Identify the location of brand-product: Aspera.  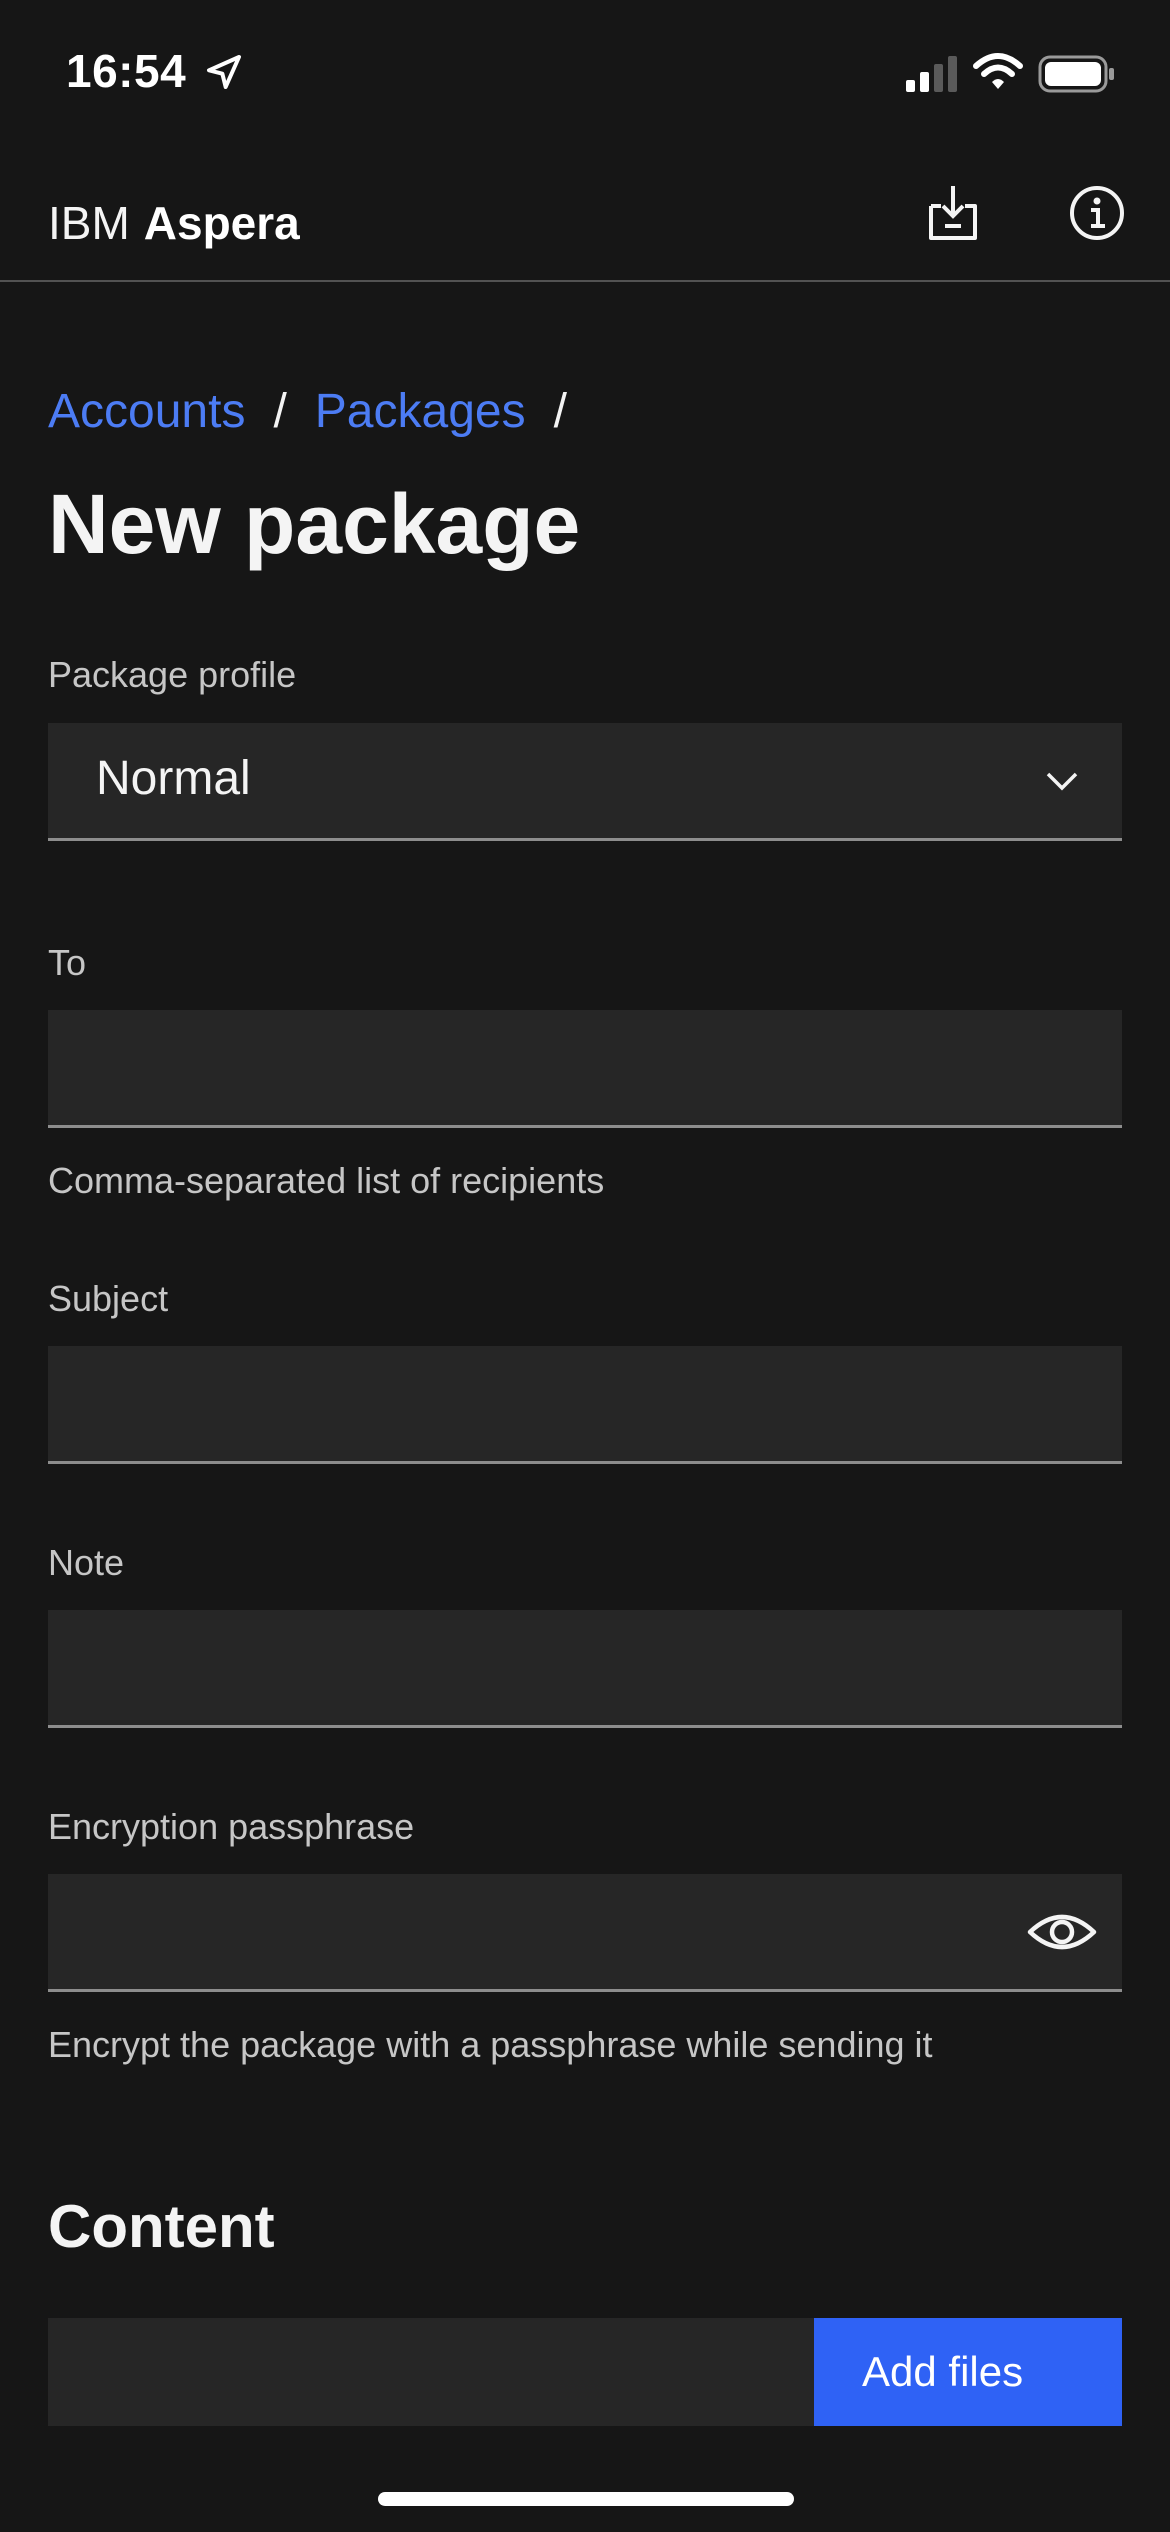
(221, 223).